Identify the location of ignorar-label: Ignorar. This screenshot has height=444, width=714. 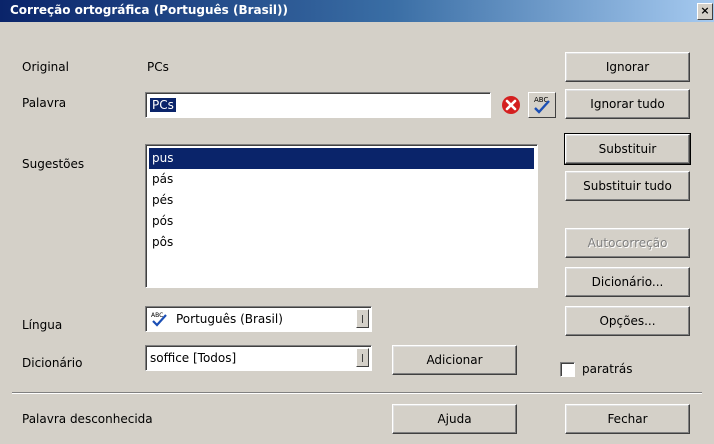
(627, 67).